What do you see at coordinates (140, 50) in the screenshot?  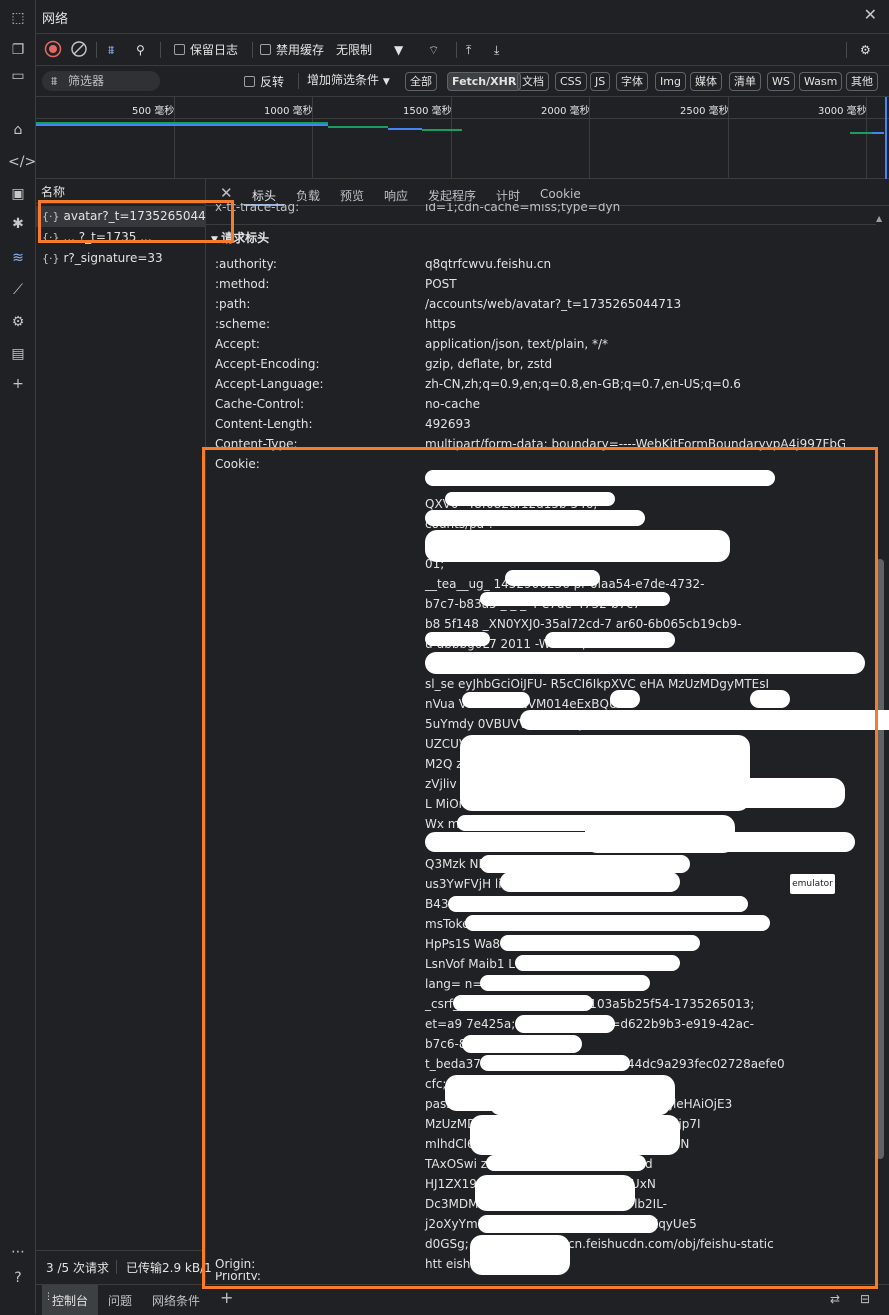 I see `search-icon: ⚲` at bounding box center [140, 50].